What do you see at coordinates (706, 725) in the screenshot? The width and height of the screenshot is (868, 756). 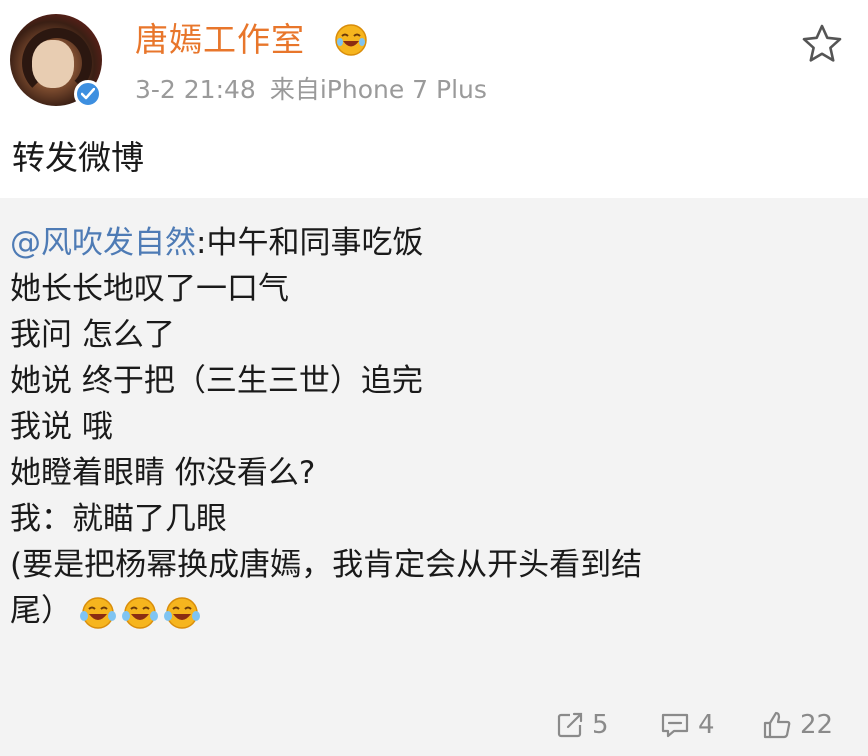 I see `comment-count: 4` at bounding box center [706, 725].